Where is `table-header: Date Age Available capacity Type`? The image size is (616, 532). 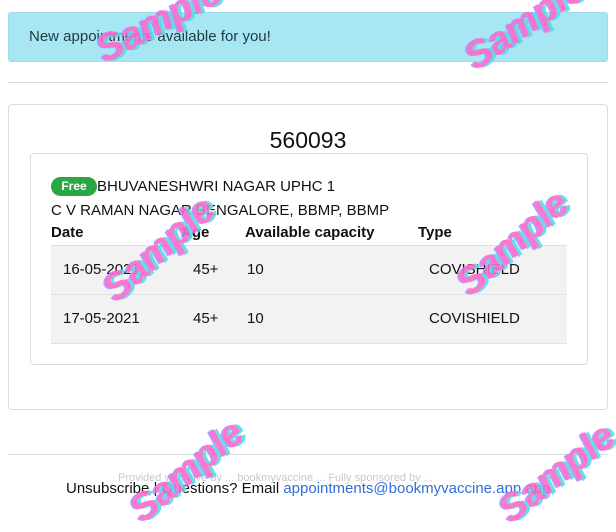 table-header: Date Age Available capacity Type is located at coordinates (309, 233).